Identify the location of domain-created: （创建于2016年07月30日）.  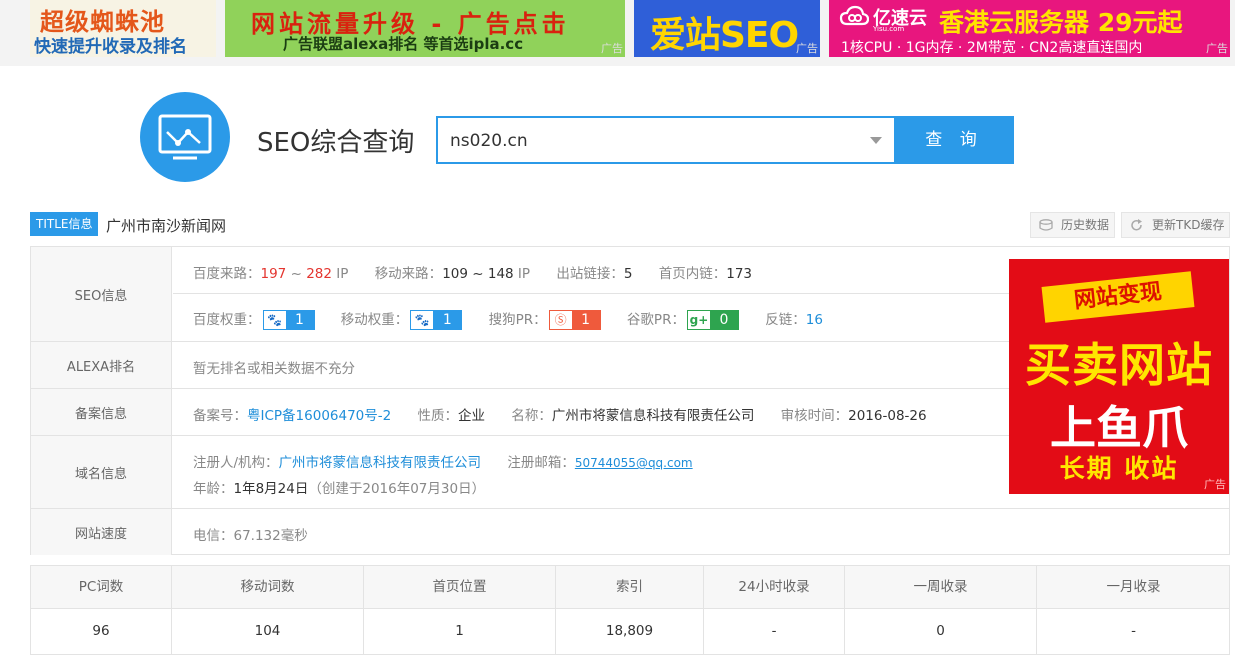
(397, 489).